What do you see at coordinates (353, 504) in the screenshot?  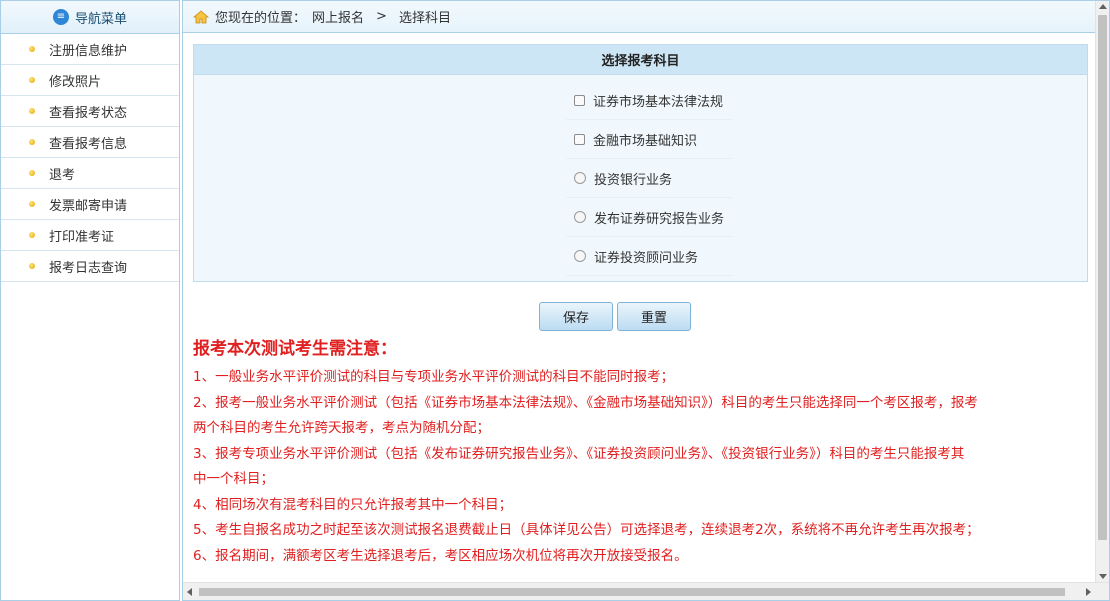 I see `notice-line: 4、相同场次有混考科目的只允许报考其中一个科目；` at bounding box center [353, 504].